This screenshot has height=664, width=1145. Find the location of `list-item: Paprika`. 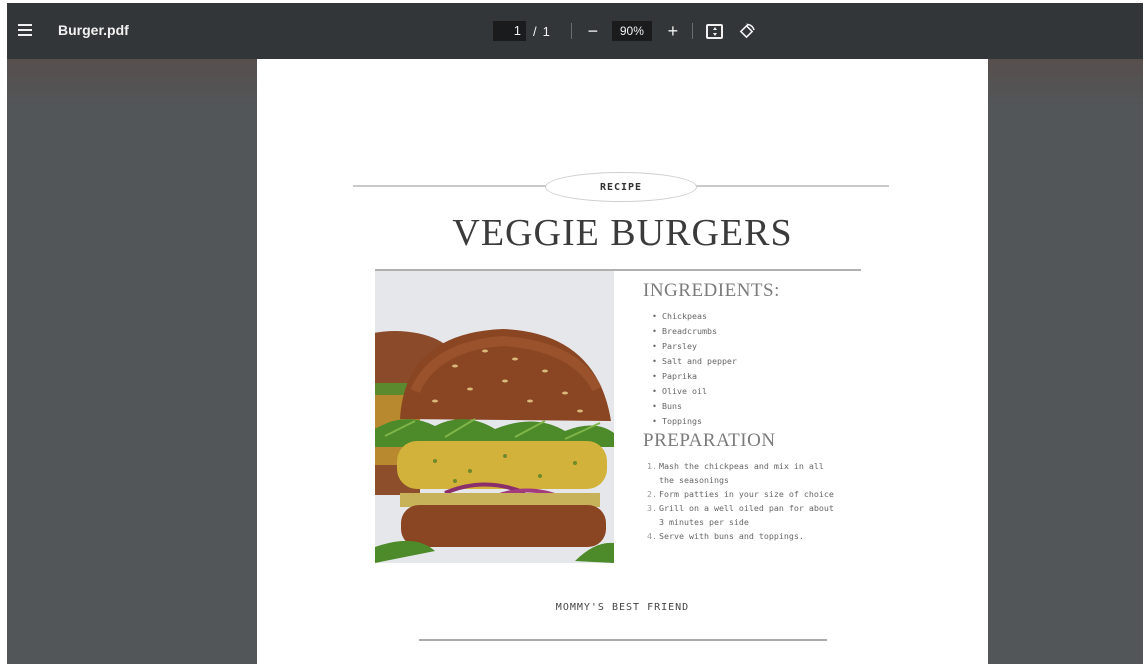

list-item: Paprika is located at coordinates (694, 376).